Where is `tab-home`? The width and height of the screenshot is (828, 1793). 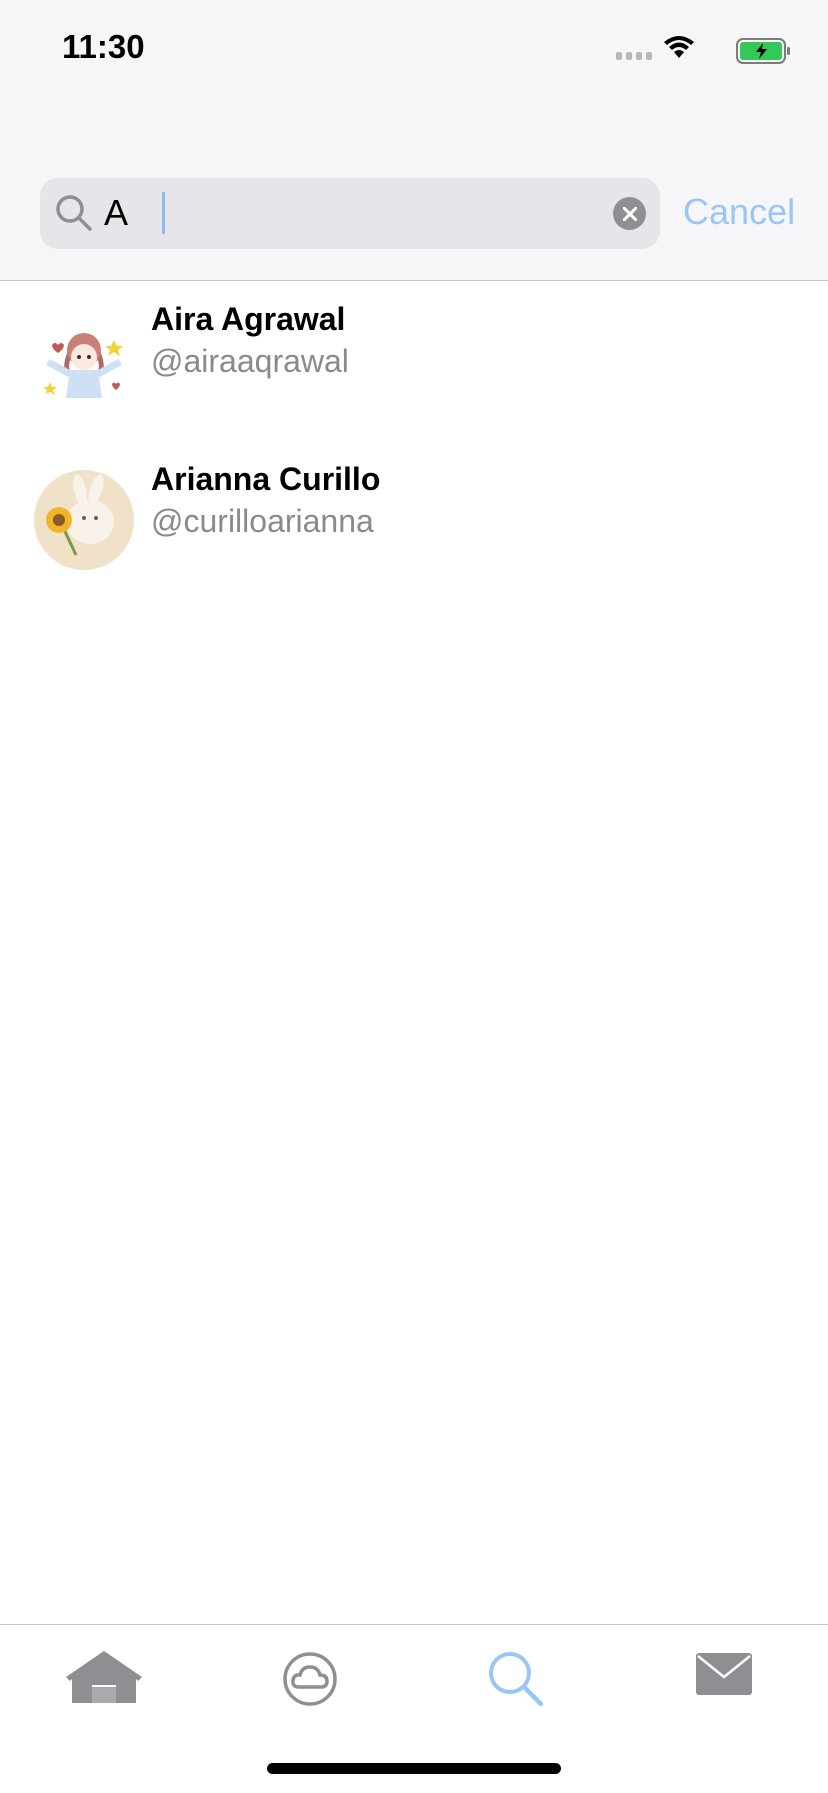 tab-home is located at coordinates (104, 1684).